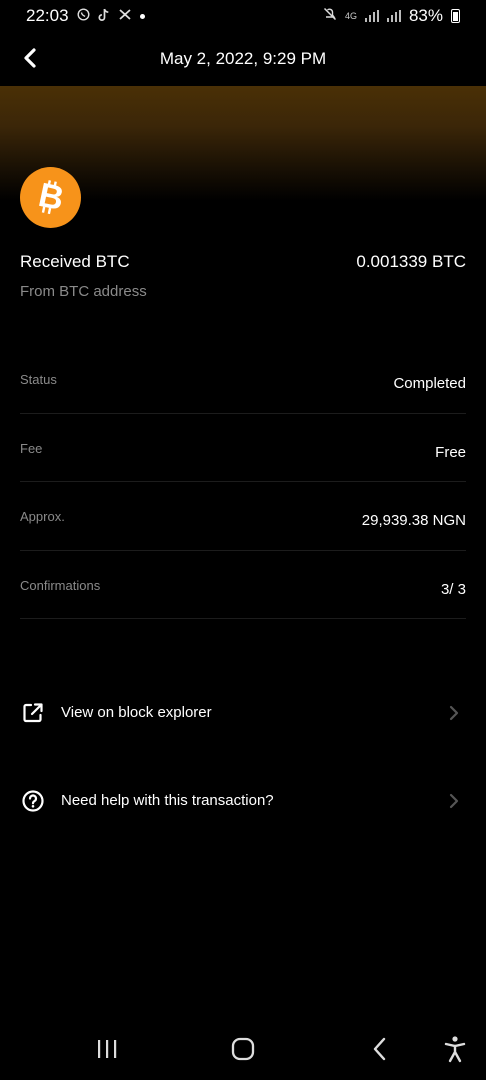 Image resolution: width=486 pixels, height=1080 pixels. I want to click on help-circle-icon, so click(33, 801).